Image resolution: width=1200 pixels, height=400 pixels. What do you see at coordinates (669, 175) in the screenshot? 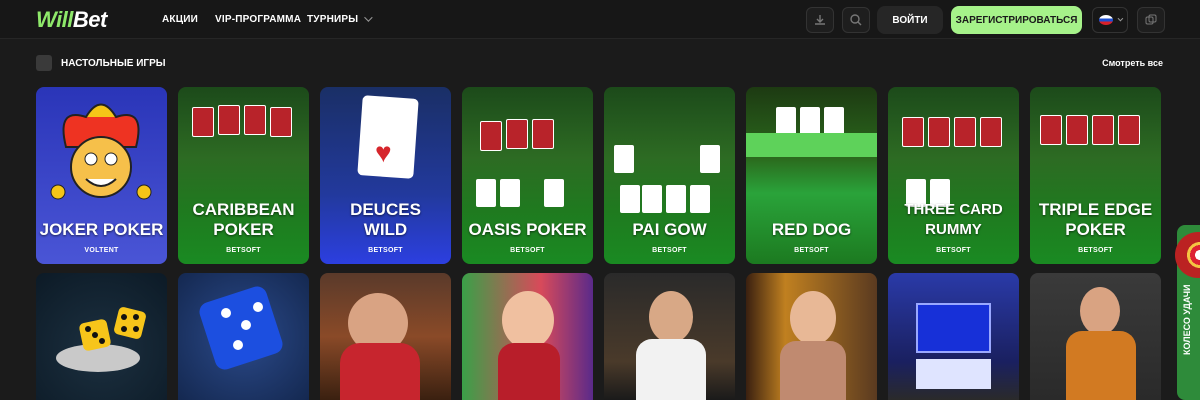
I see `game-card-pai-gow: PAI GOW BETSOFT` at bounding box center [669, 175].